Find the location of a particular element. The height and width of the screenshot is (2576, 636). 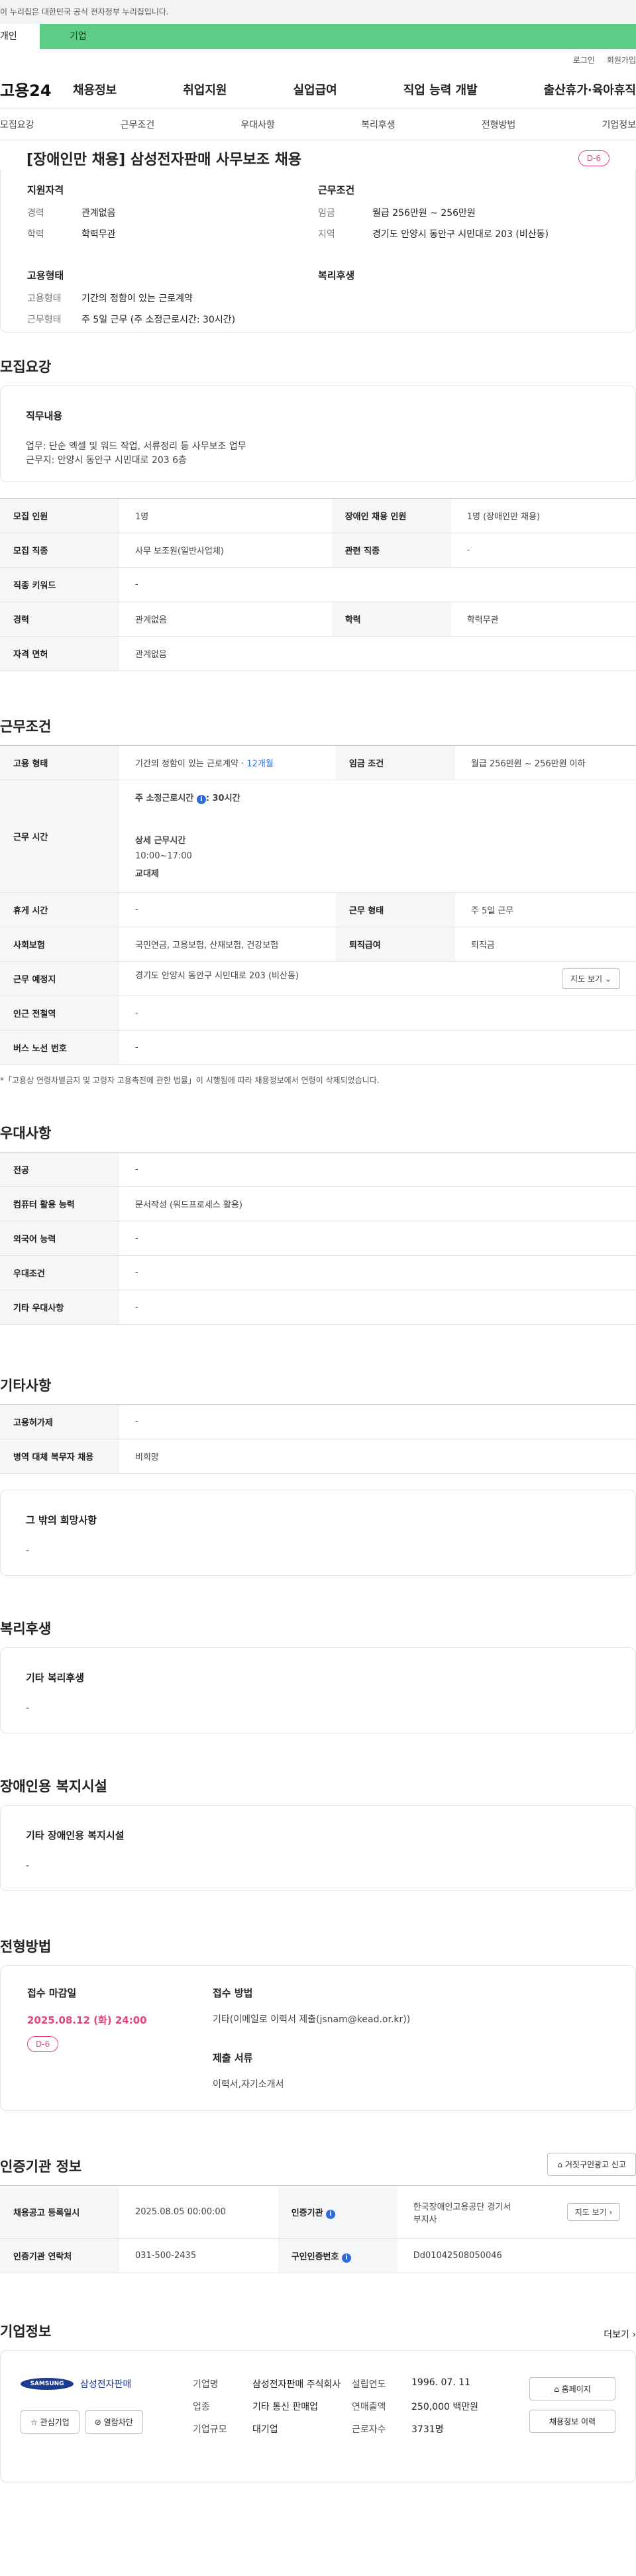

report-fake-ad-button: ⌂ 거짓구인광고 신고 is located at coordinates (591, 2164).